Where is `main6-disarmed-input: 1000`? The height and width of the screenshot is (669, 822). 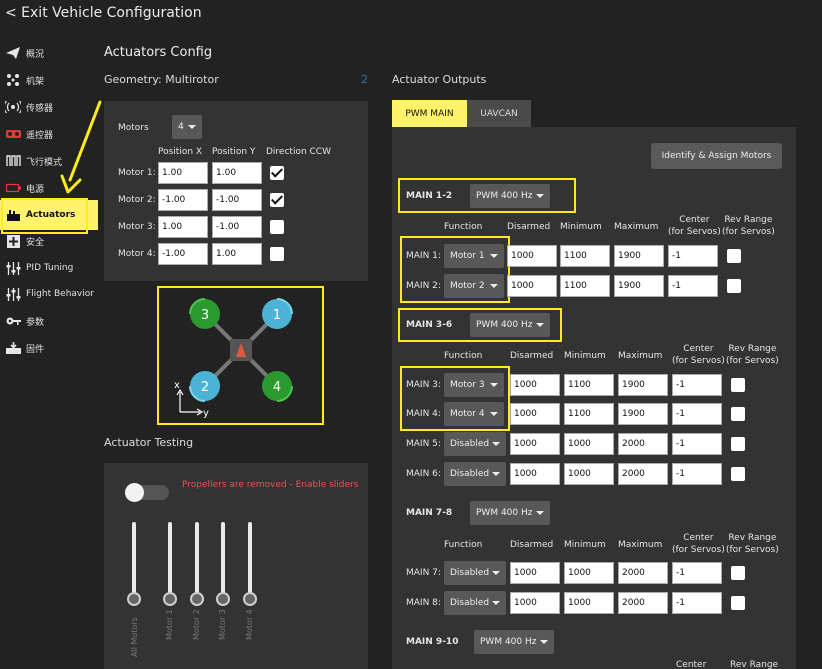 main6-disarmed-input: 1000 is located at coordinates (535, 474).